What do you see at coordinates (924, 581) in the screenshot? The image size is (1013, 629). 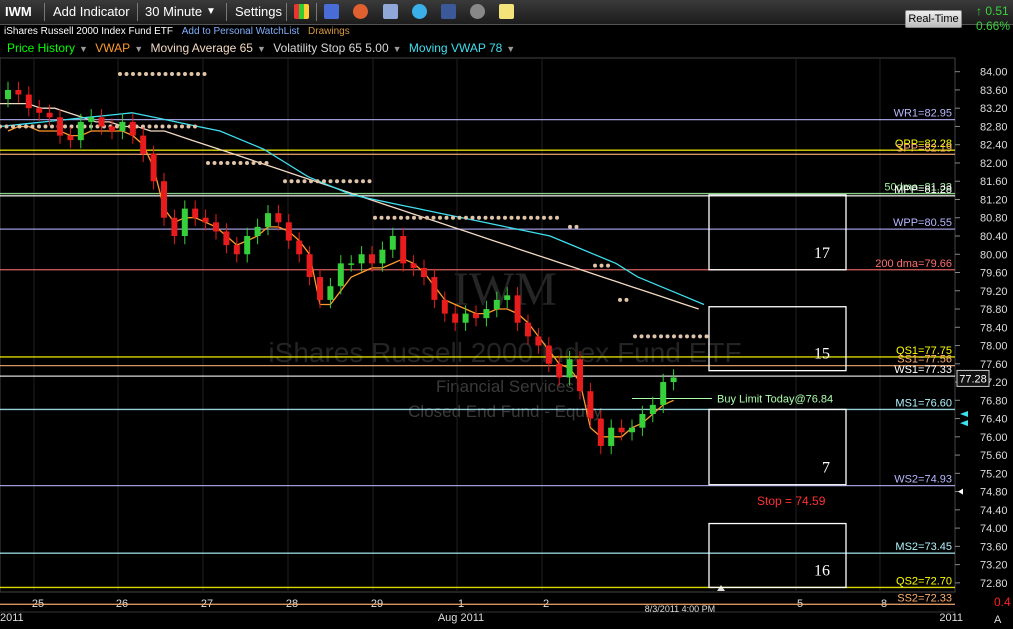 I see `level-label: QS2=72.70` at bounding box center [924, 581].